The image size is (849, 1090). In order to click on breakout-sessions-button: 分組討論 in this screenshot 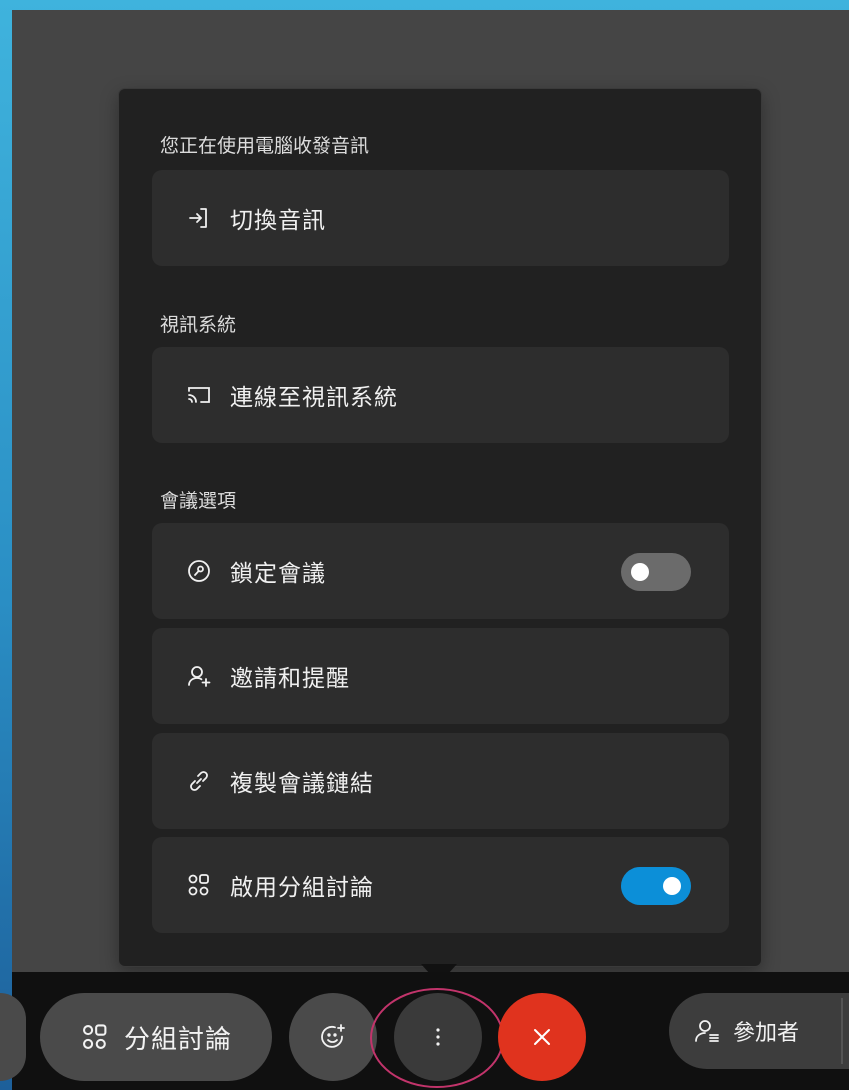, I will do `click(156, 1037)`.